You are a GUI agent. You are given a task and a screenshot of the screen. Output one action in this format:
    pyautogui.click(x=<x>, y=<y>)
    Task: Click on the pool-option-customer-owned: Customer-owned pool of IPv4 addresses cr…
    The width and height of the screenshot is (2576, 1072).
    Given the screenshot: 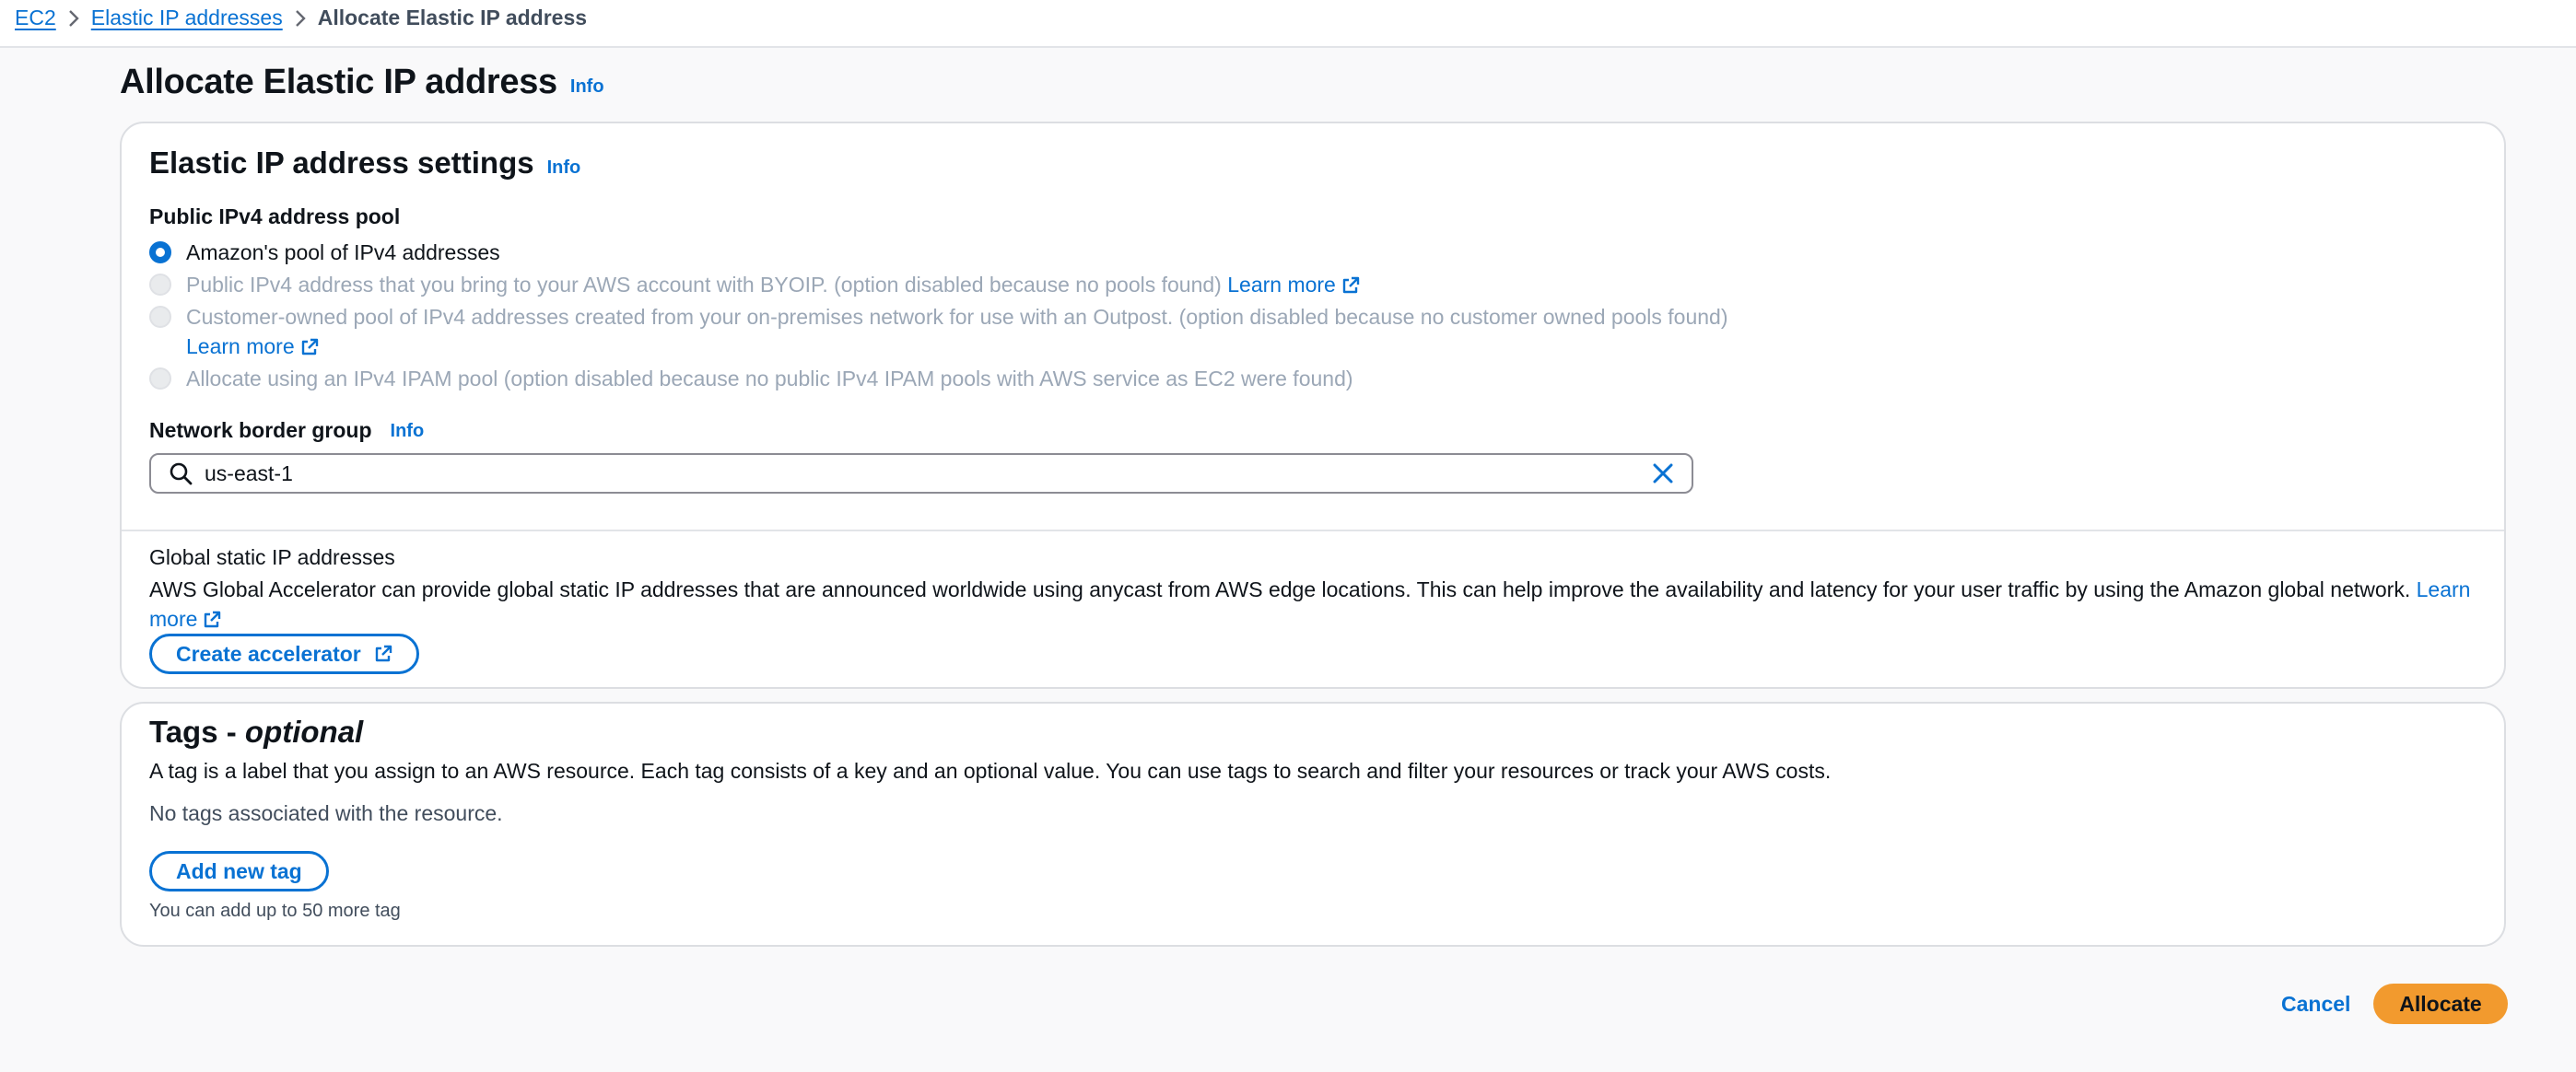 What is the action you would take?
    pyautogui.click(x=978, y=331)
    